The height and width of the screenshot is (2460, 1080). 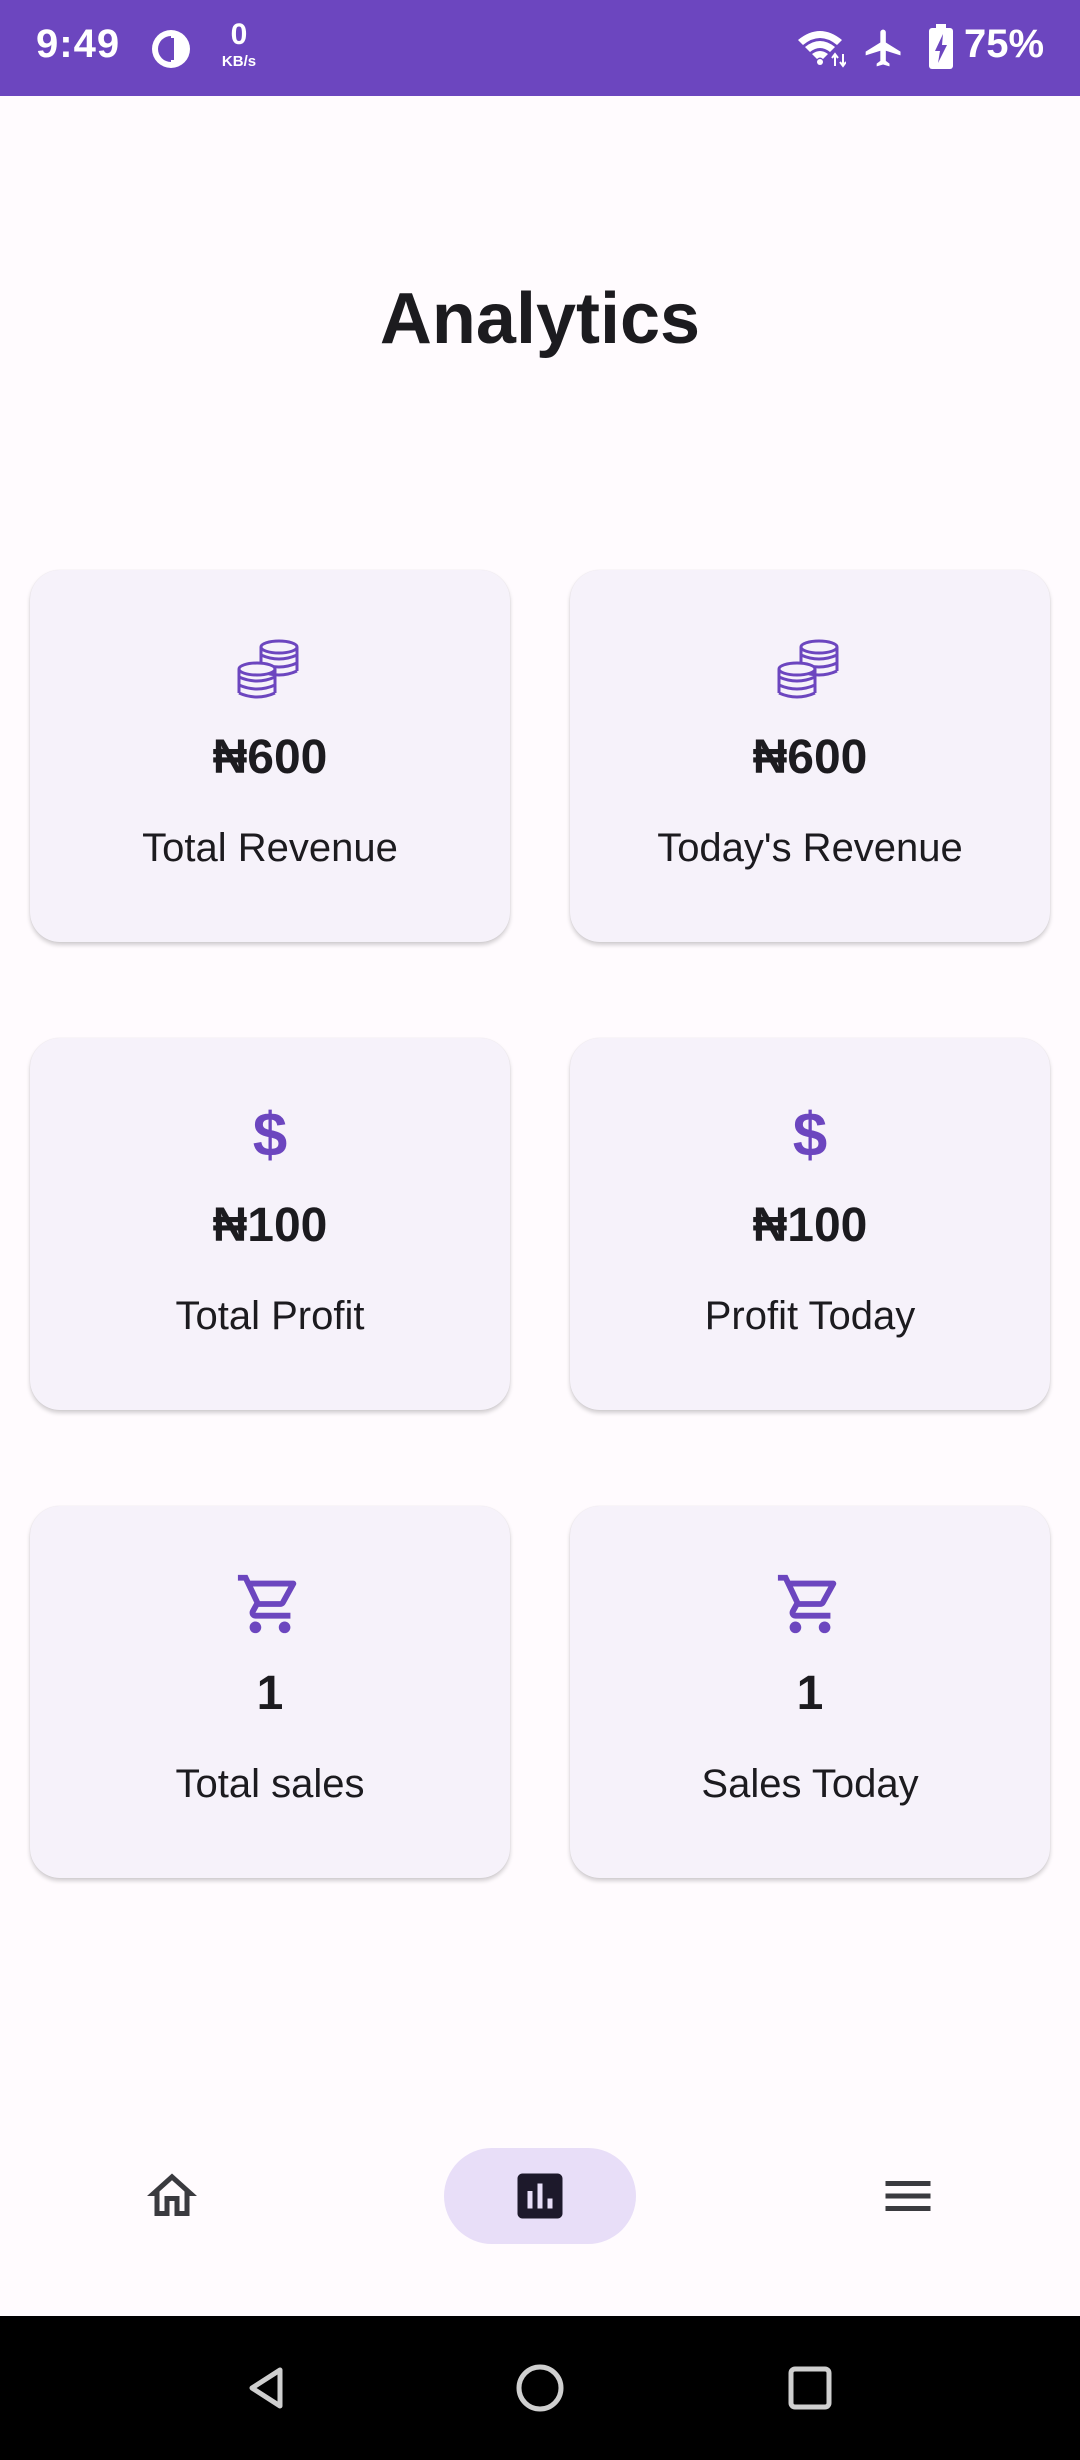 I want to click on card-label: Sales Today, so click(x=810, y=1784).